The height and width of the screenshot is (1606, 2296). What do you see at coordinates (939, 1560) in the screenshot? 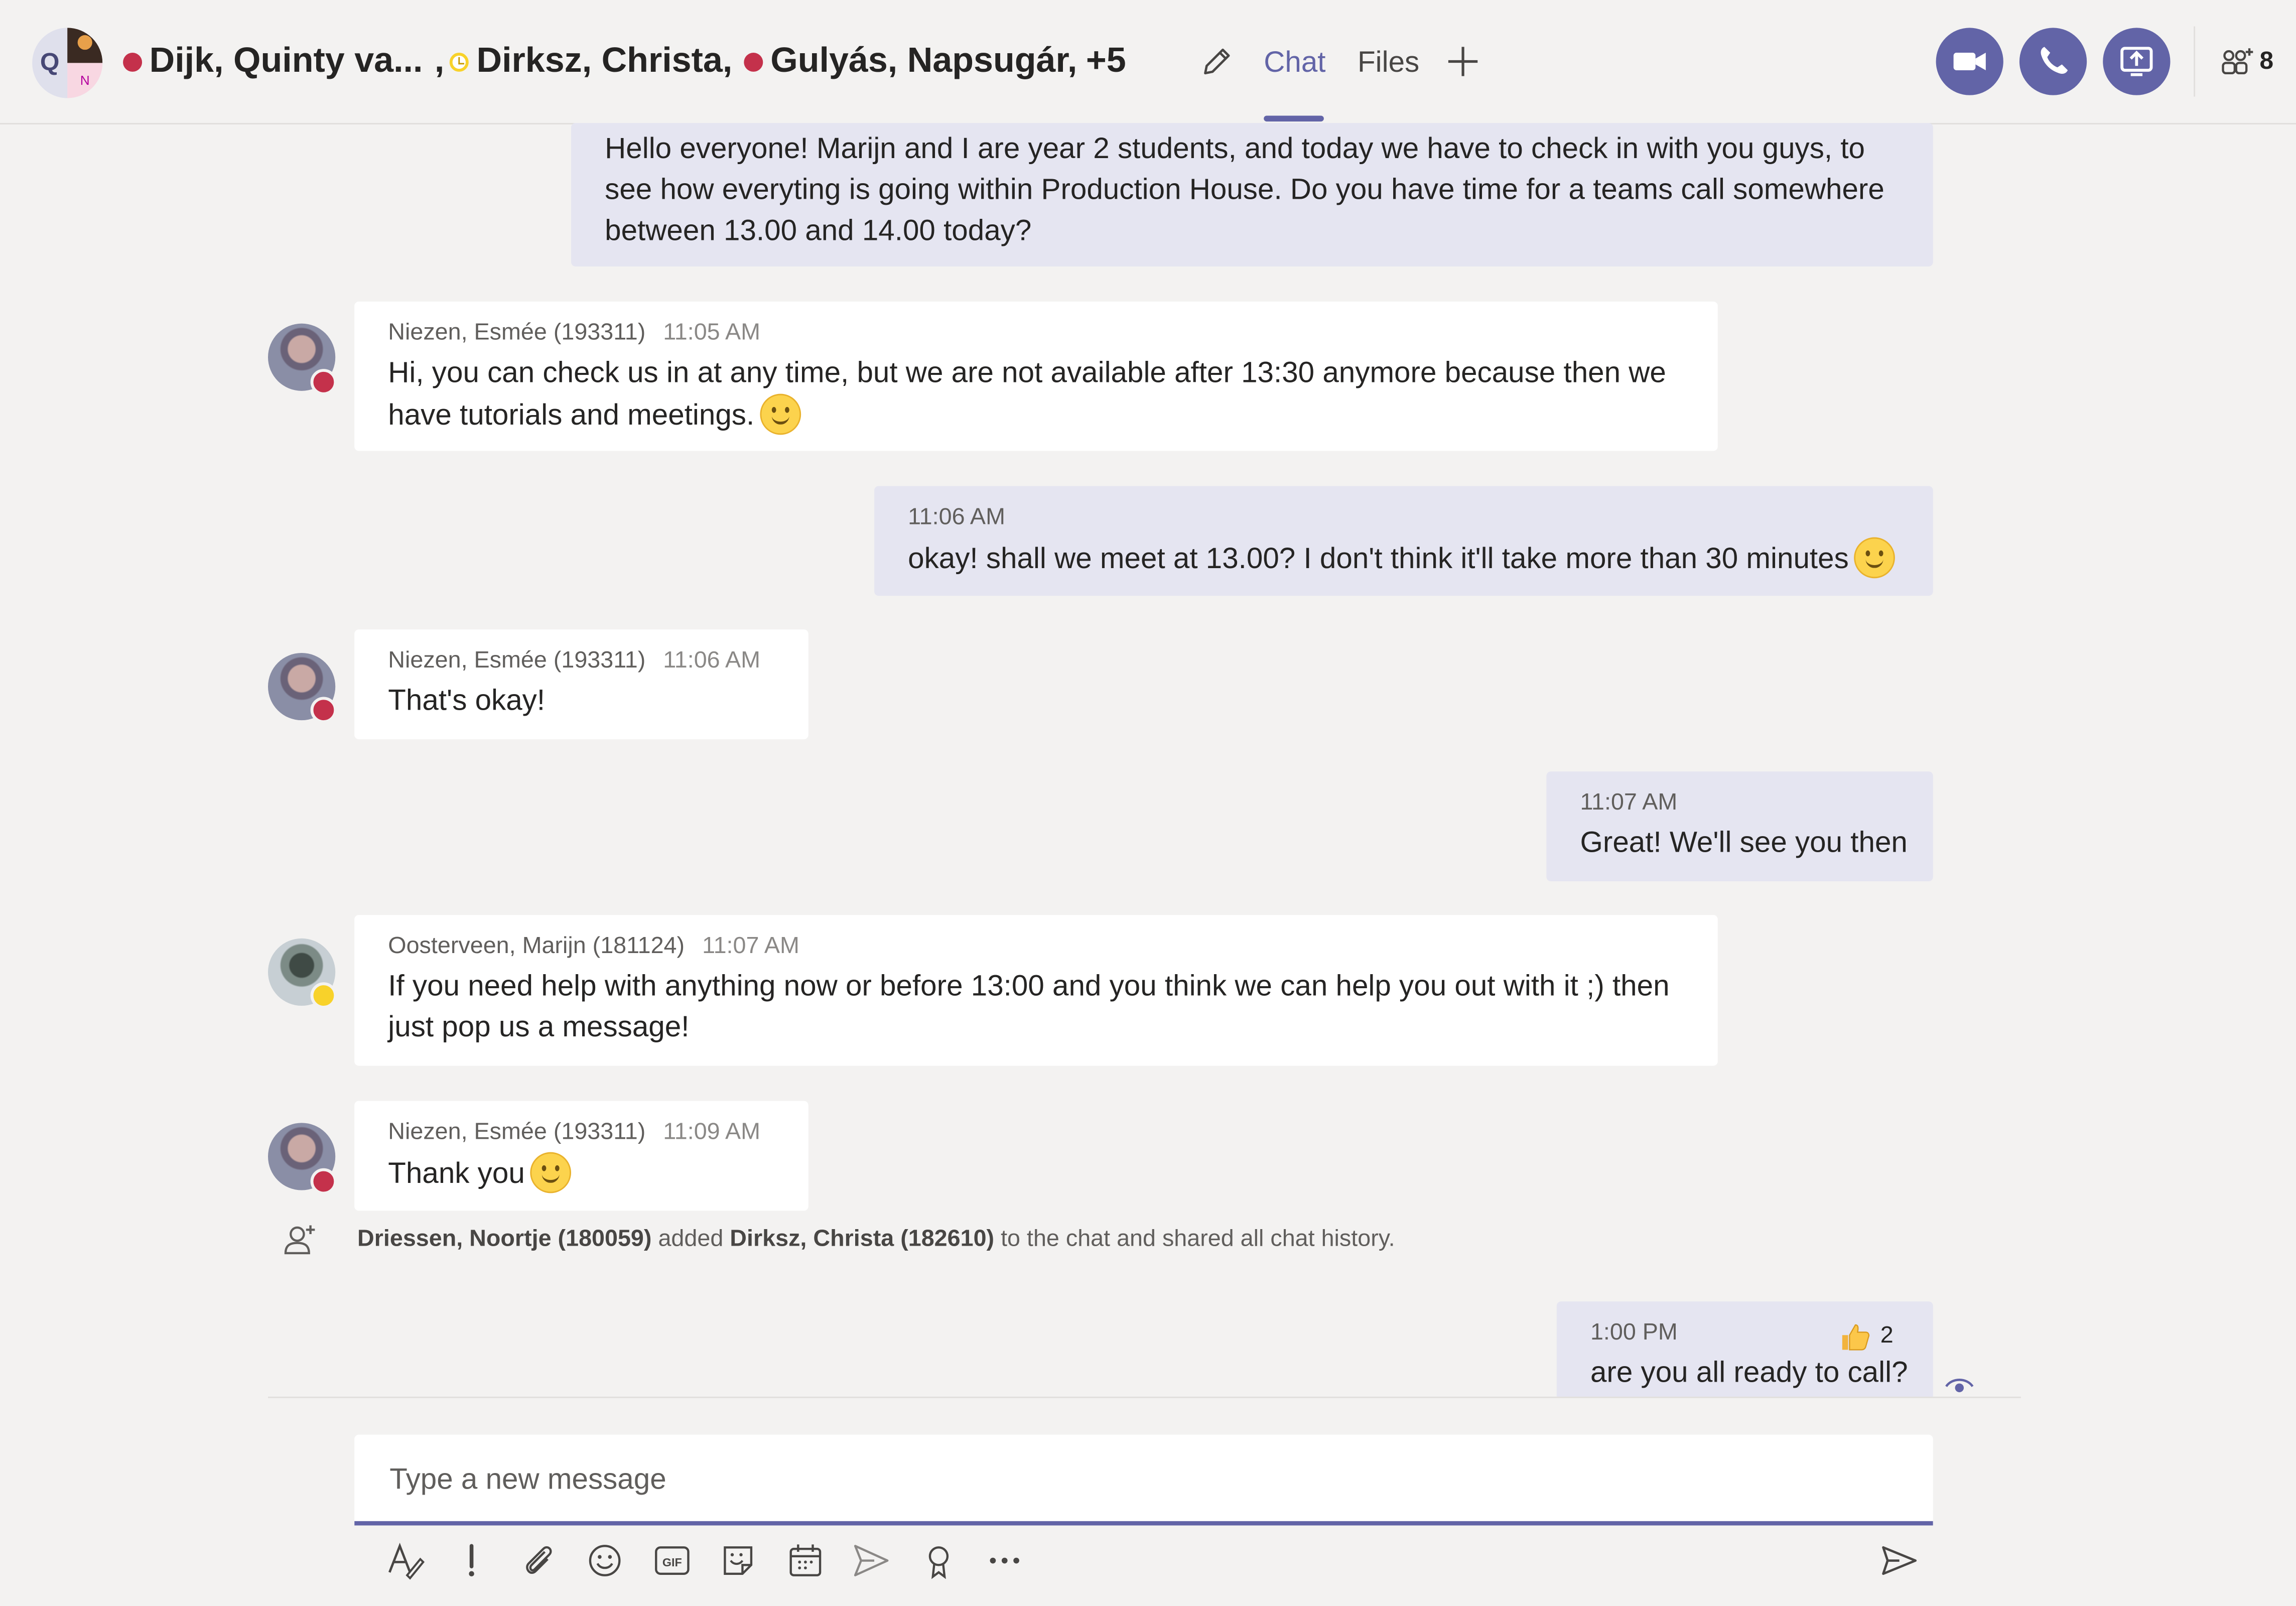
I see `praise-icon` at bounding box center [939, 1560].